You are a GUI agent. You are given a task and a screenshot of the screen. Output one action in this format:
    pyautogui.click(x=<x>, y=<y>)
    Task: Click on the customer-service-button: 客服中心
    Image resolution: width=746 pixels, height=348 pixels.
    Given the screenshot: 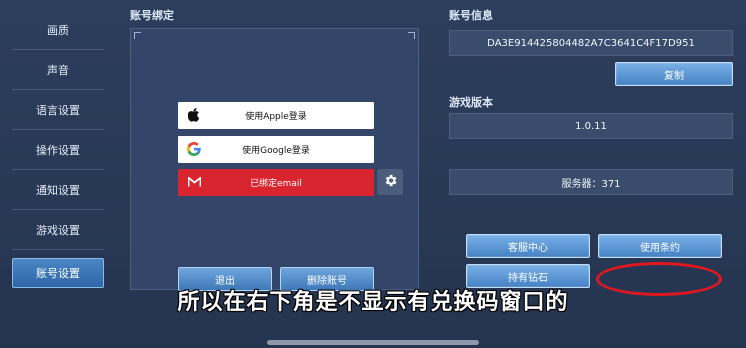 What is the action you would take?
    pyautogui.click(x=528, y=246)
    